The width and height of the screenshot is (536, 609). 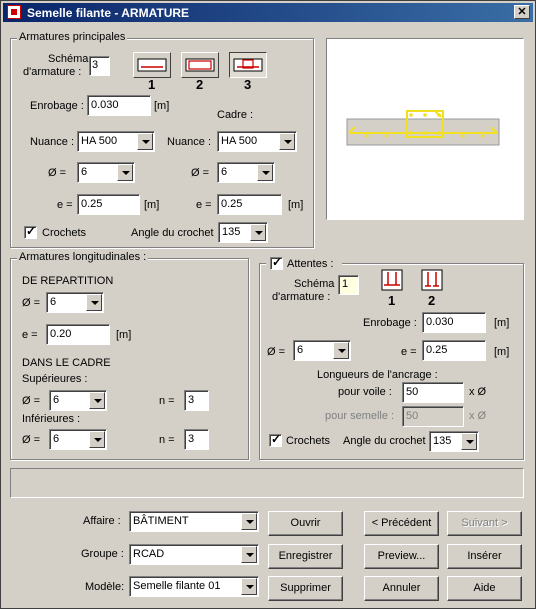 What do you see at coordinates (433, 416) in the screenshot?
I see `semelle-input: 50` at bounding box center [433, 416].